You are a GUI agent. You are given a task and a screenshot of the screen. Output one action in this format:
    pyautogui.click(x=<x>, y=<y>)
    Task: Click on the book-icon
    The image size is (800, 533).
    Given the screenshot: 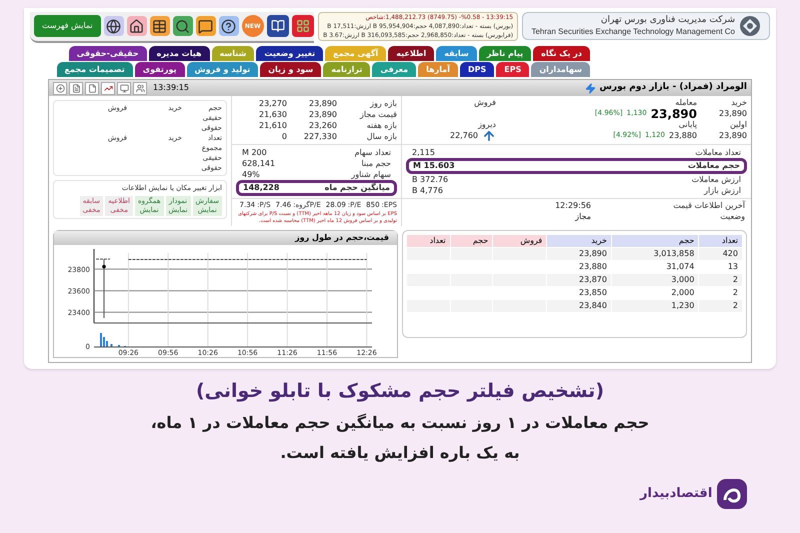 What is the action you would take?
    pyautogui.click(x=277, y=26)
    